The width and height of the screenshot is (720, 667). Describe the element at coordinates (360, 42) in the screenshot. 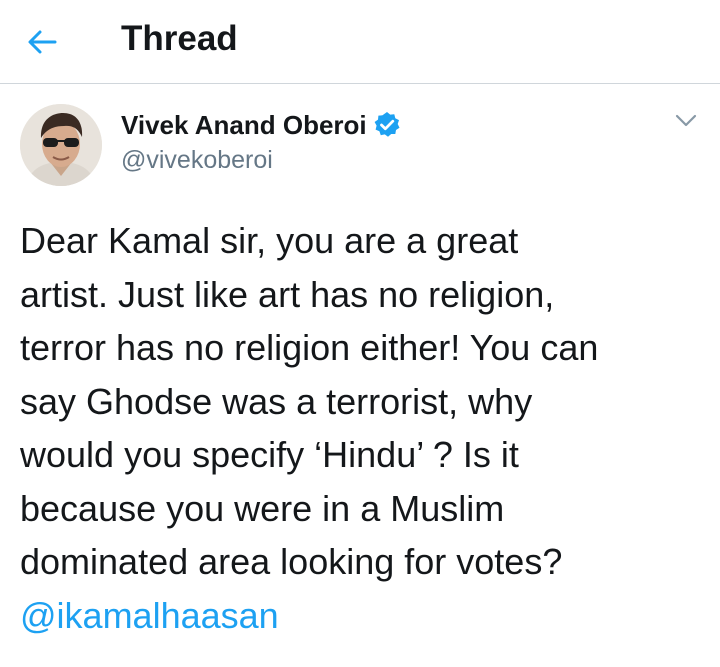

I see `top-bar: Thread` at that location.